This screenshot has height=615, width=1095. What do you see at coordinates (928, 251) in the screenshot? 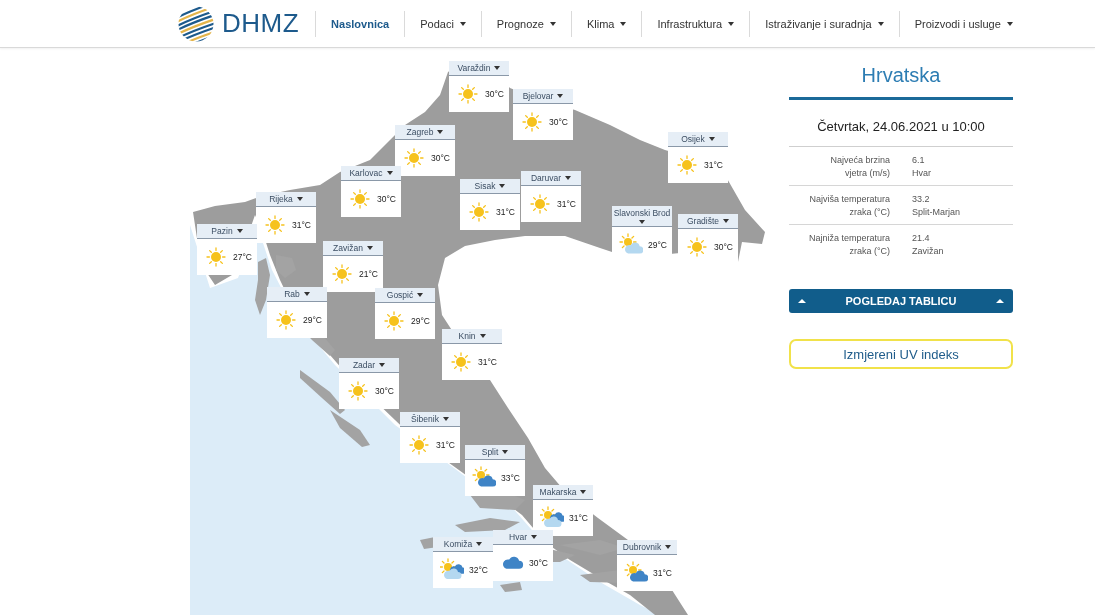
I see `station-text: Zavižan` at bounding box center [928, 251].